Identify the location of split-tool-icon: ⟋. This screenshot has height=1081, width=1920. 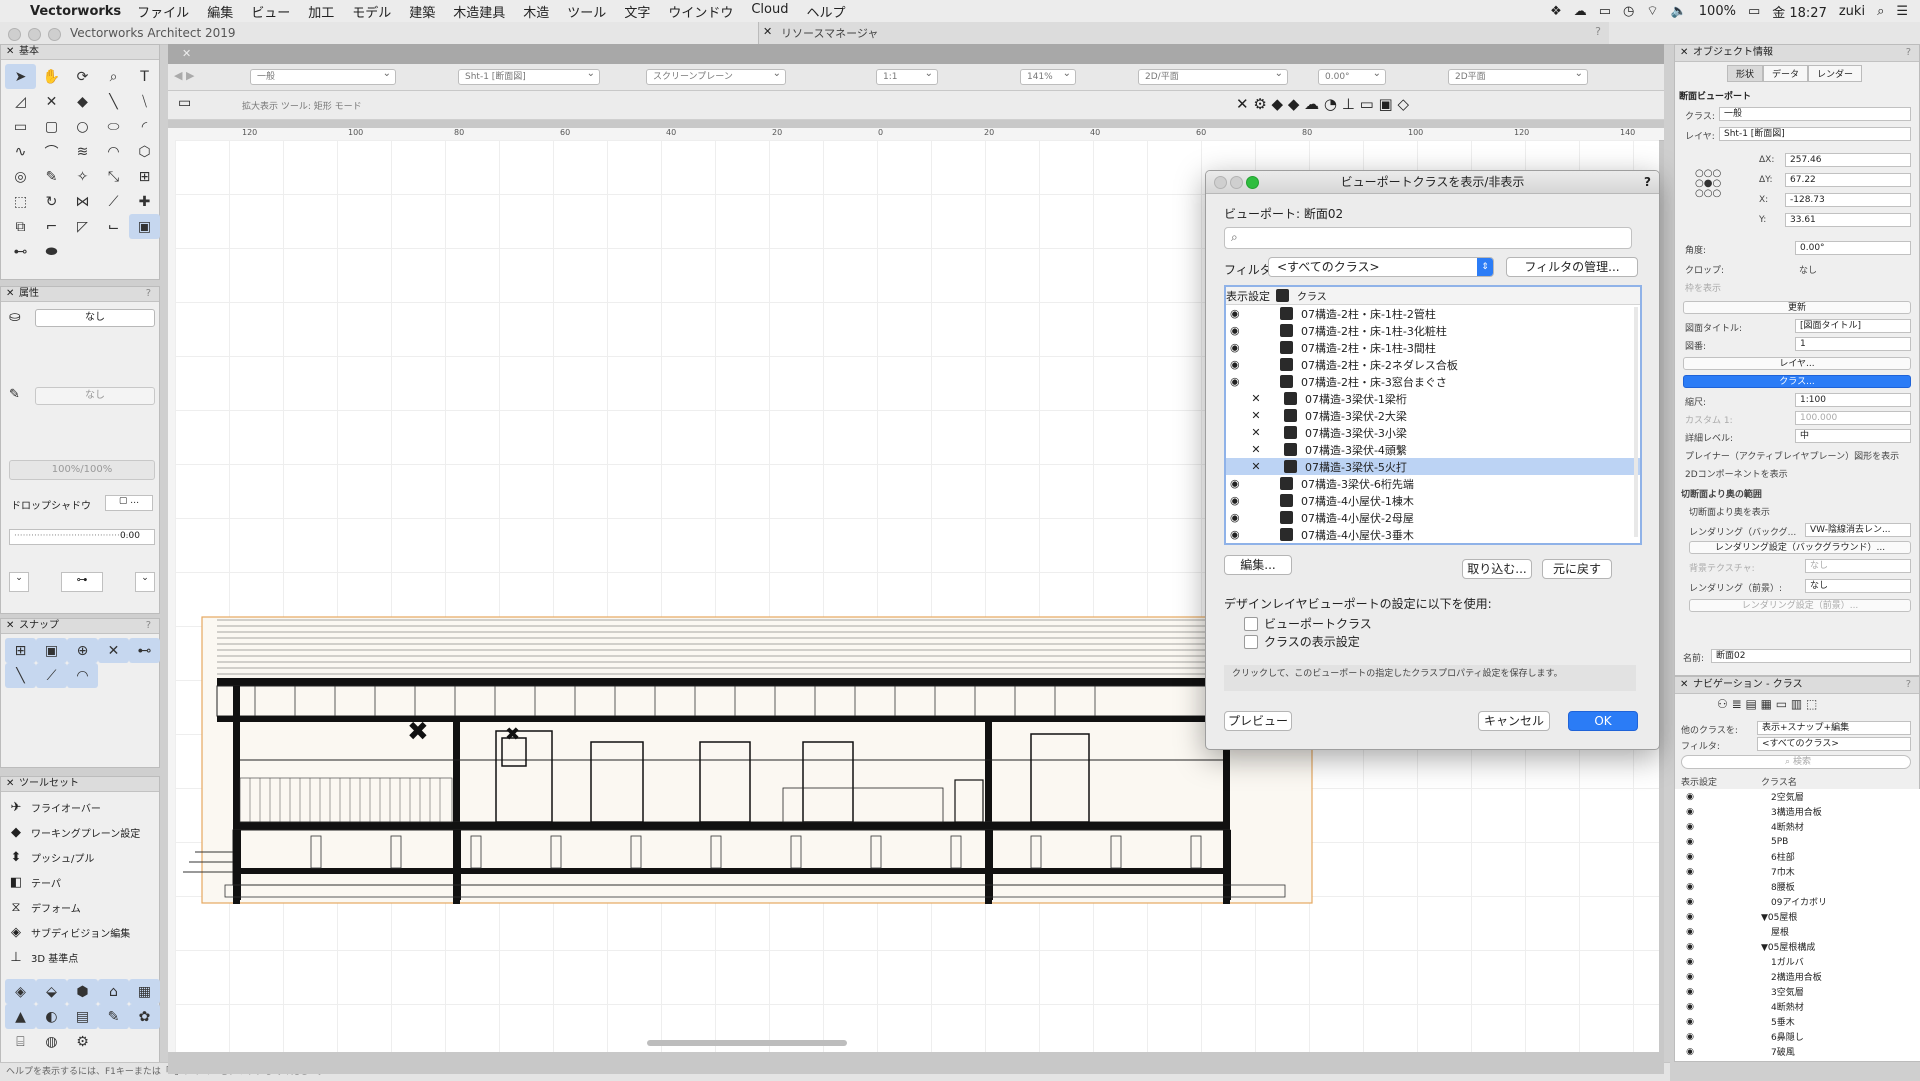
(113, 201).